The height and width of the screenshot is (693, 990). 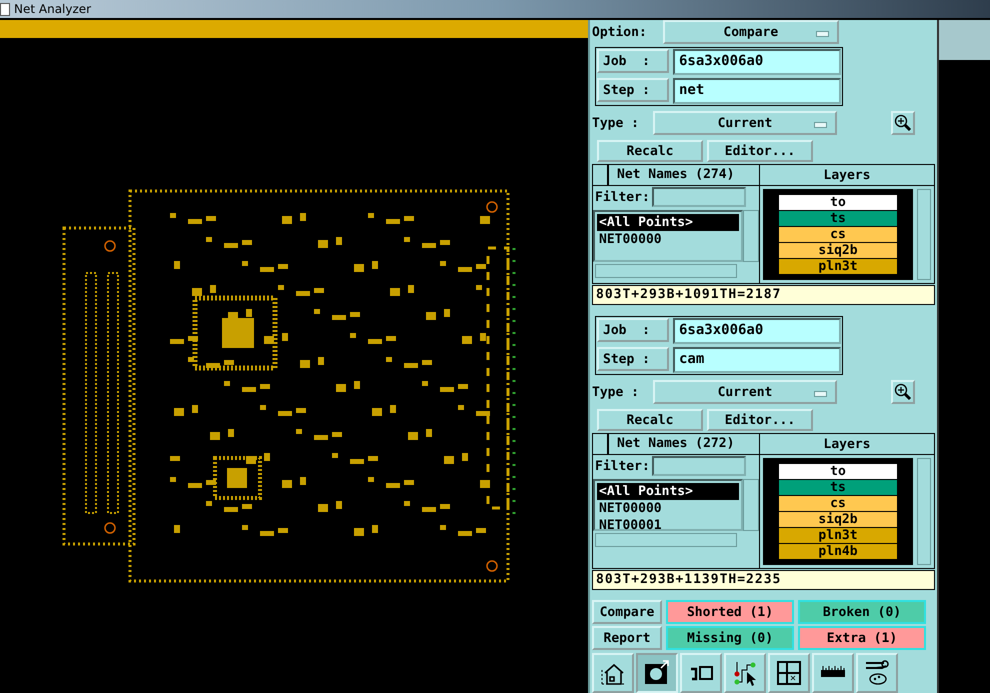 I want to click on summary-field: 803T+293B+1139TH=2235, so click(x=763, y=580).